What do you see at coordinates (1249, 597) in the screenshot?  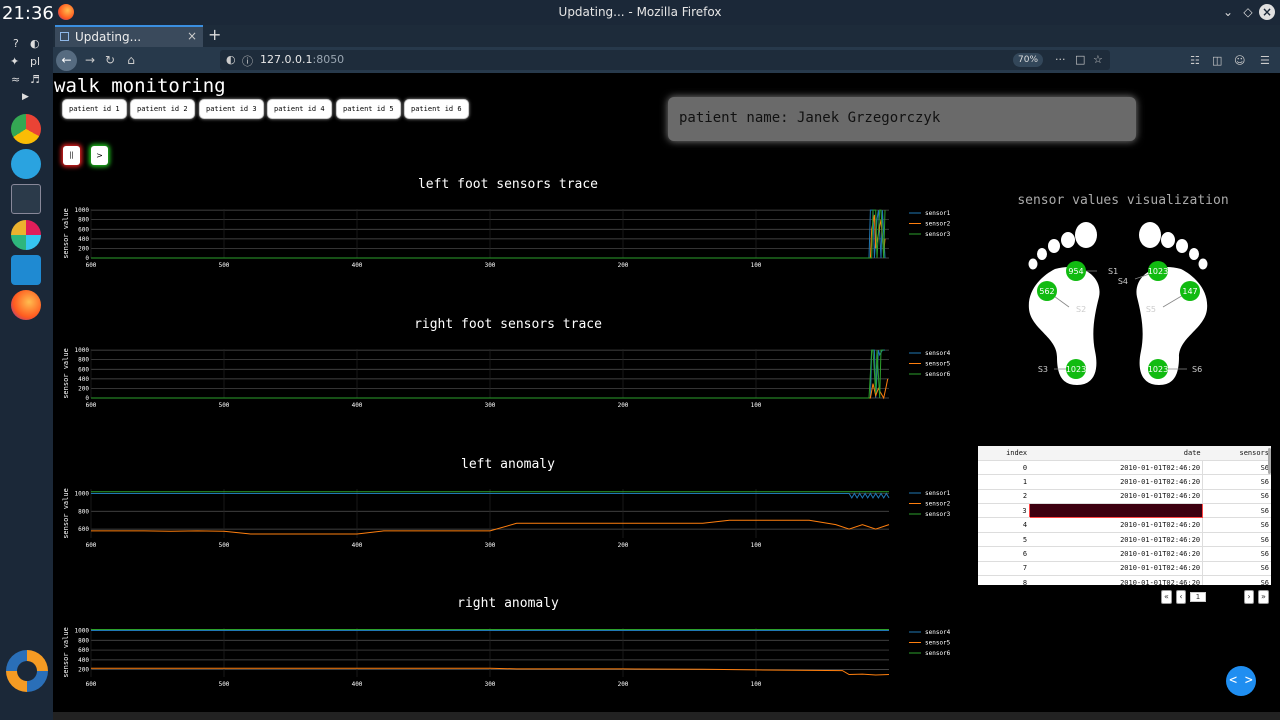 I see `next-page-button: ›` at bounding box center [1249, 597].